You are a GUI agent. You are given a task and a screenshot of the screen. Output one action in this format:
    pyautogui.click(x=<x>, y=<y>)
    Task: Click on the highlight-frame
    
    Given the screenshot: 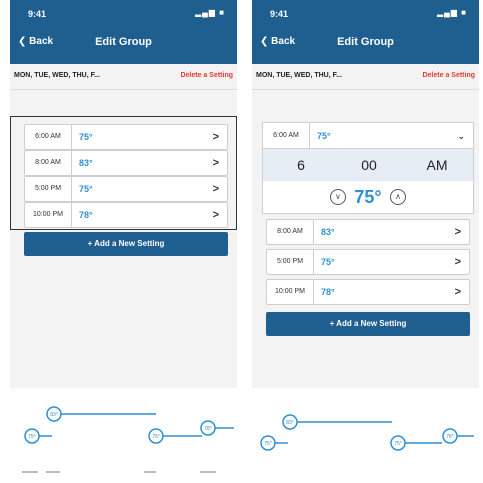 What is the action you would take?
    pyautogui.click(x=123, y=173)
    